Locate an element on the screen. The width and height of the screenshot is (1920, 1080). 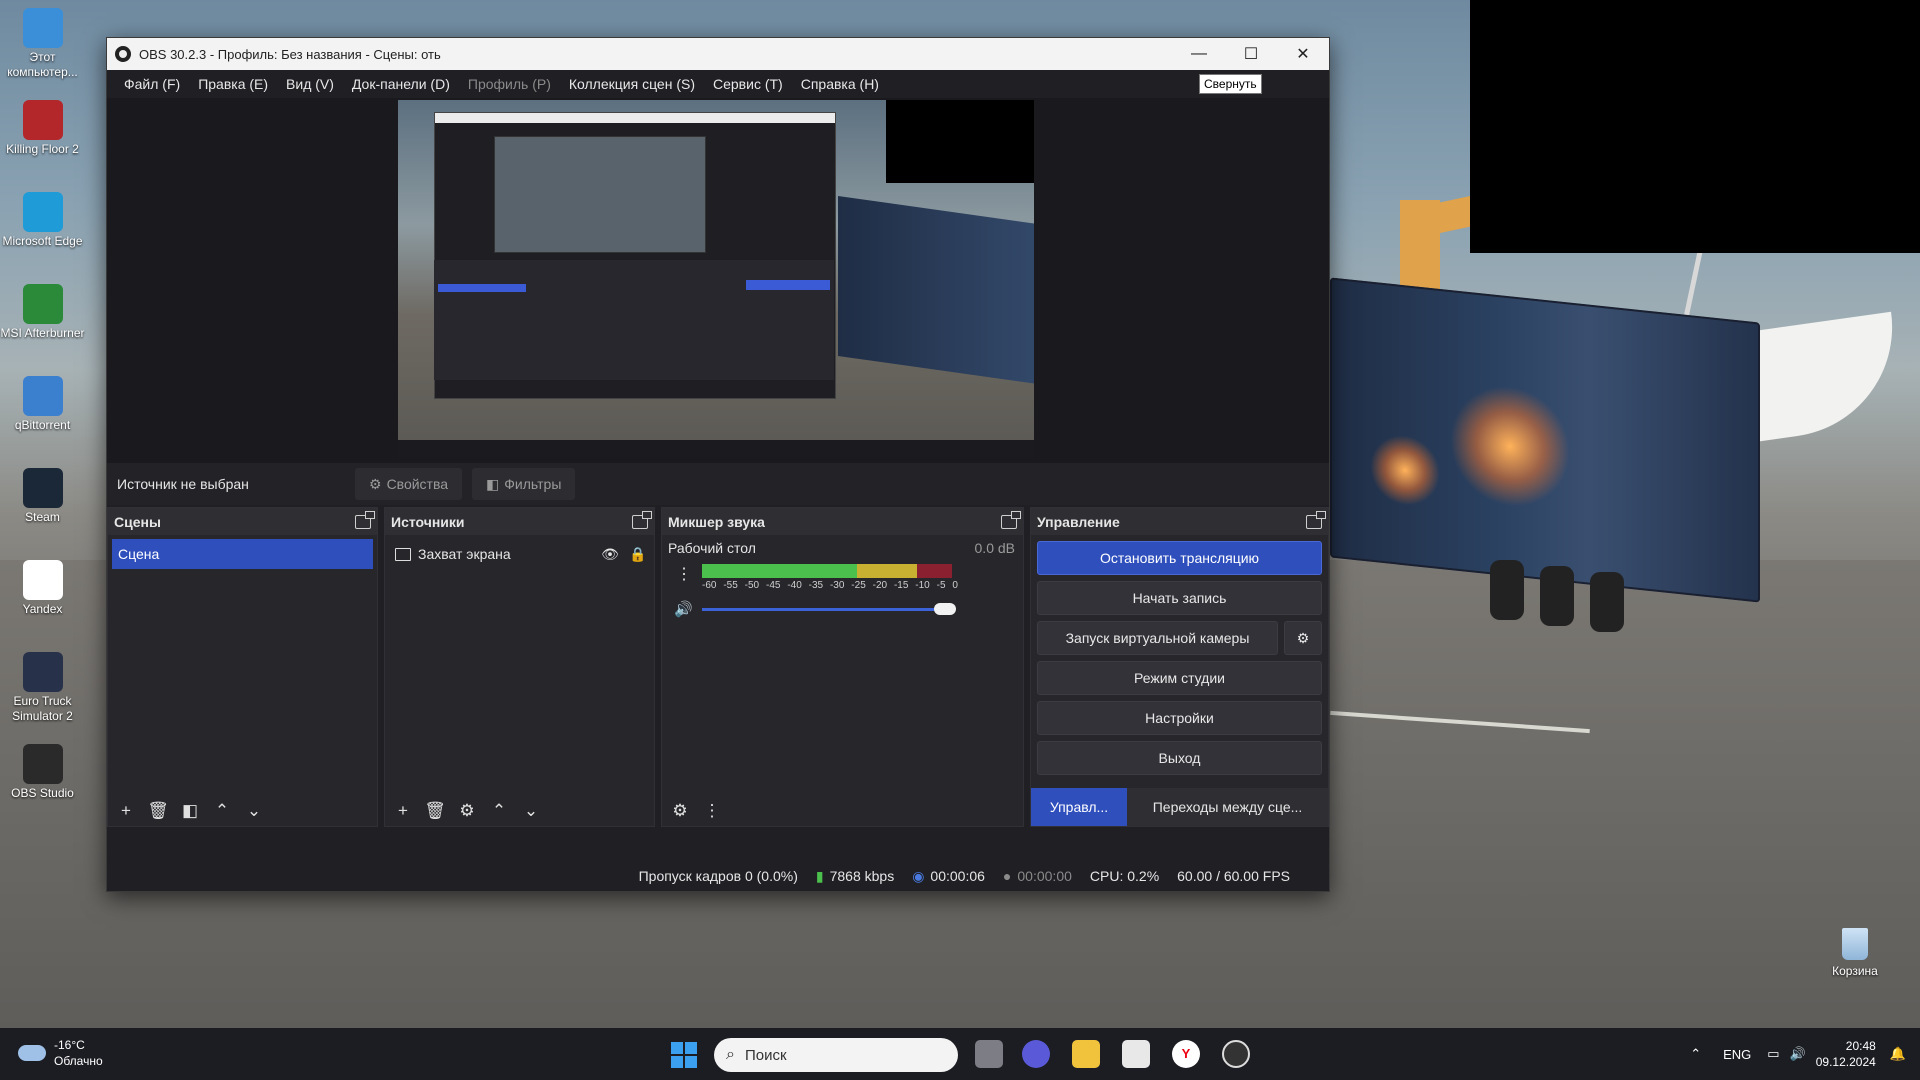
mixer-title: Микшер звука is located at coordinates (716, 521).